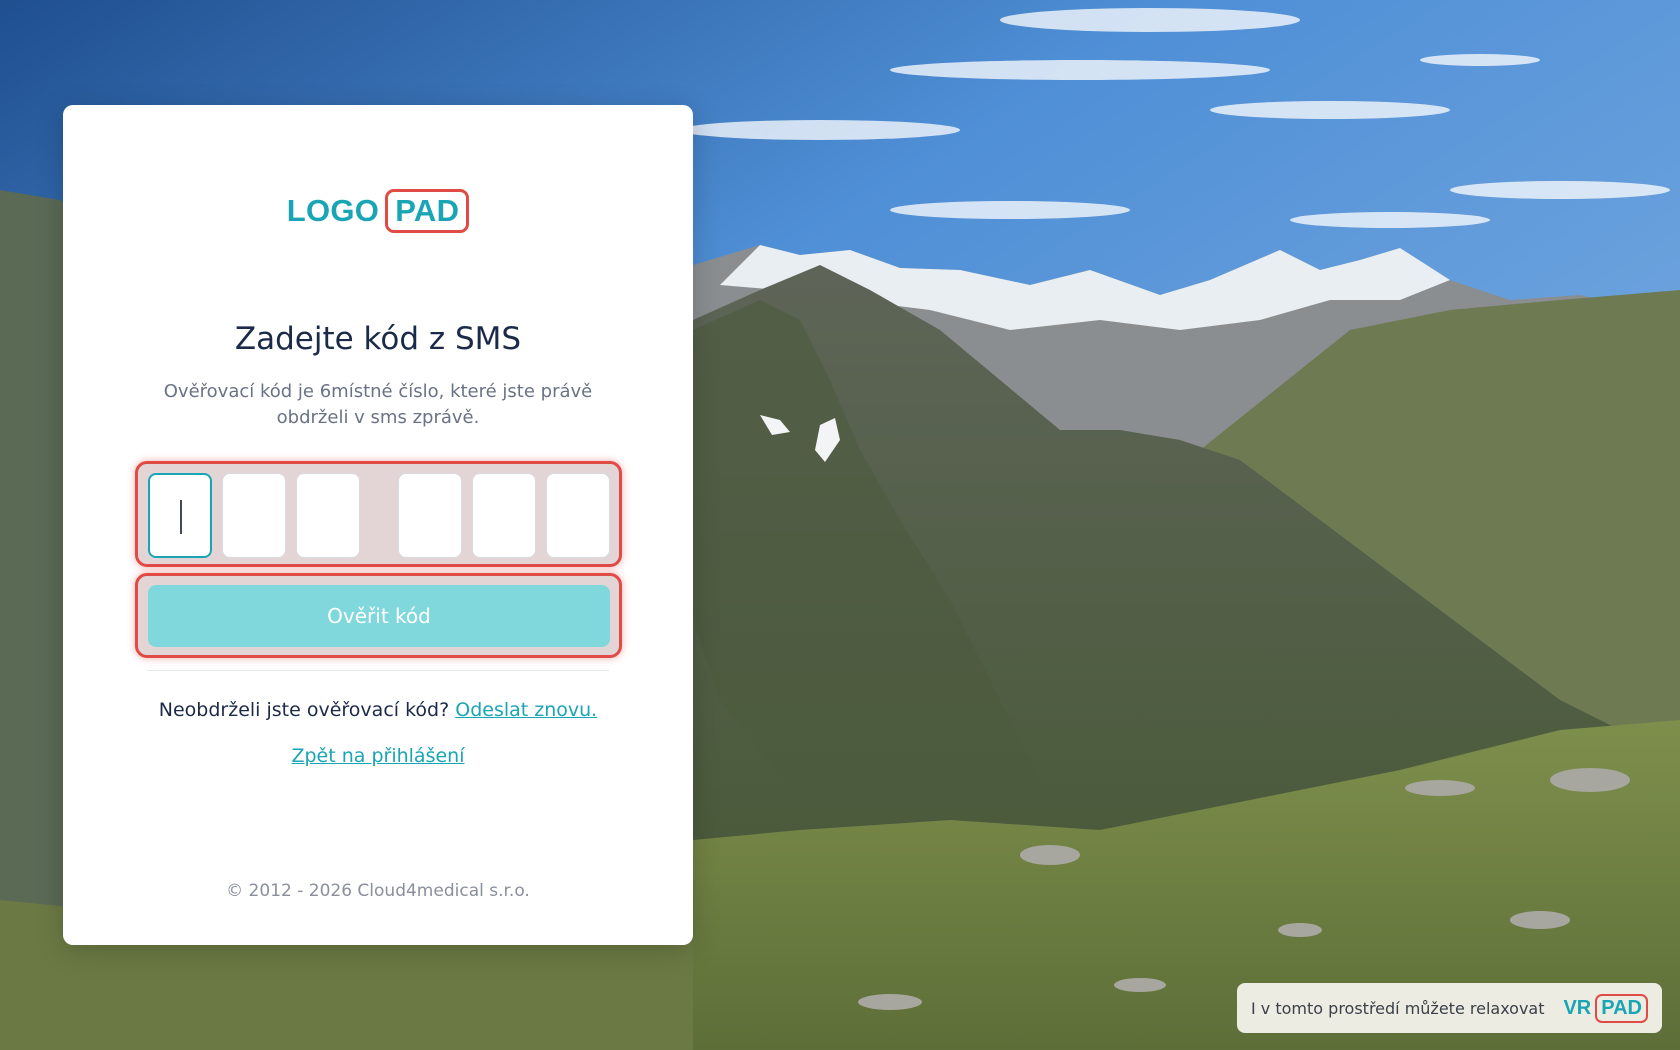  What do you see at coordinates (1621, 1008) in the screenshot?
I see `badge-brand-b: PAD` at bounding box center [1621, 1008].